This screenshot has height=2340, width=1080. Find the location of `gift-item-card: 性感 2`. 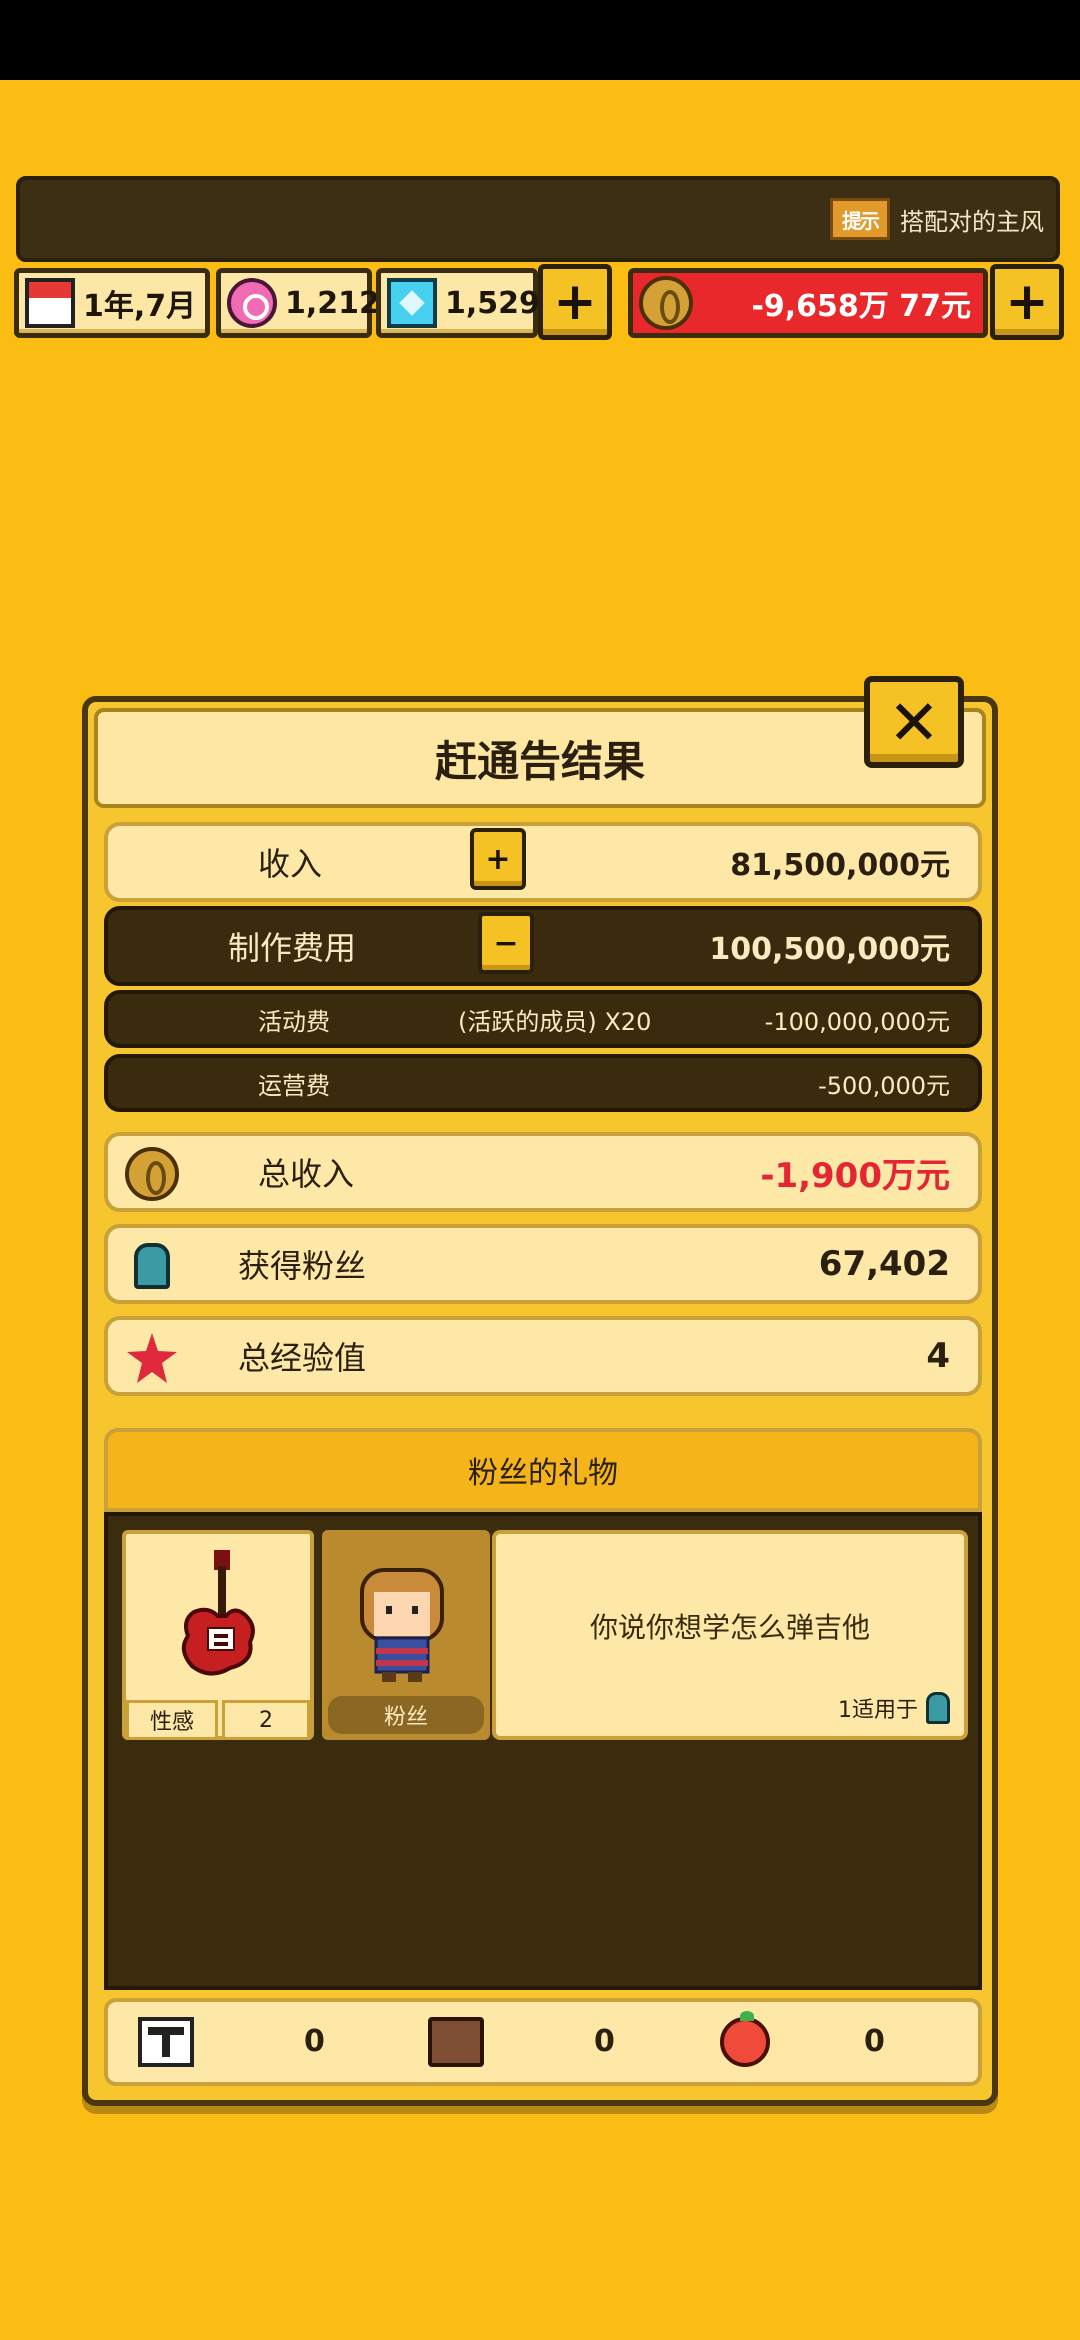

gift-item-card: 性感 2 is located at coordinates (218, 1635).